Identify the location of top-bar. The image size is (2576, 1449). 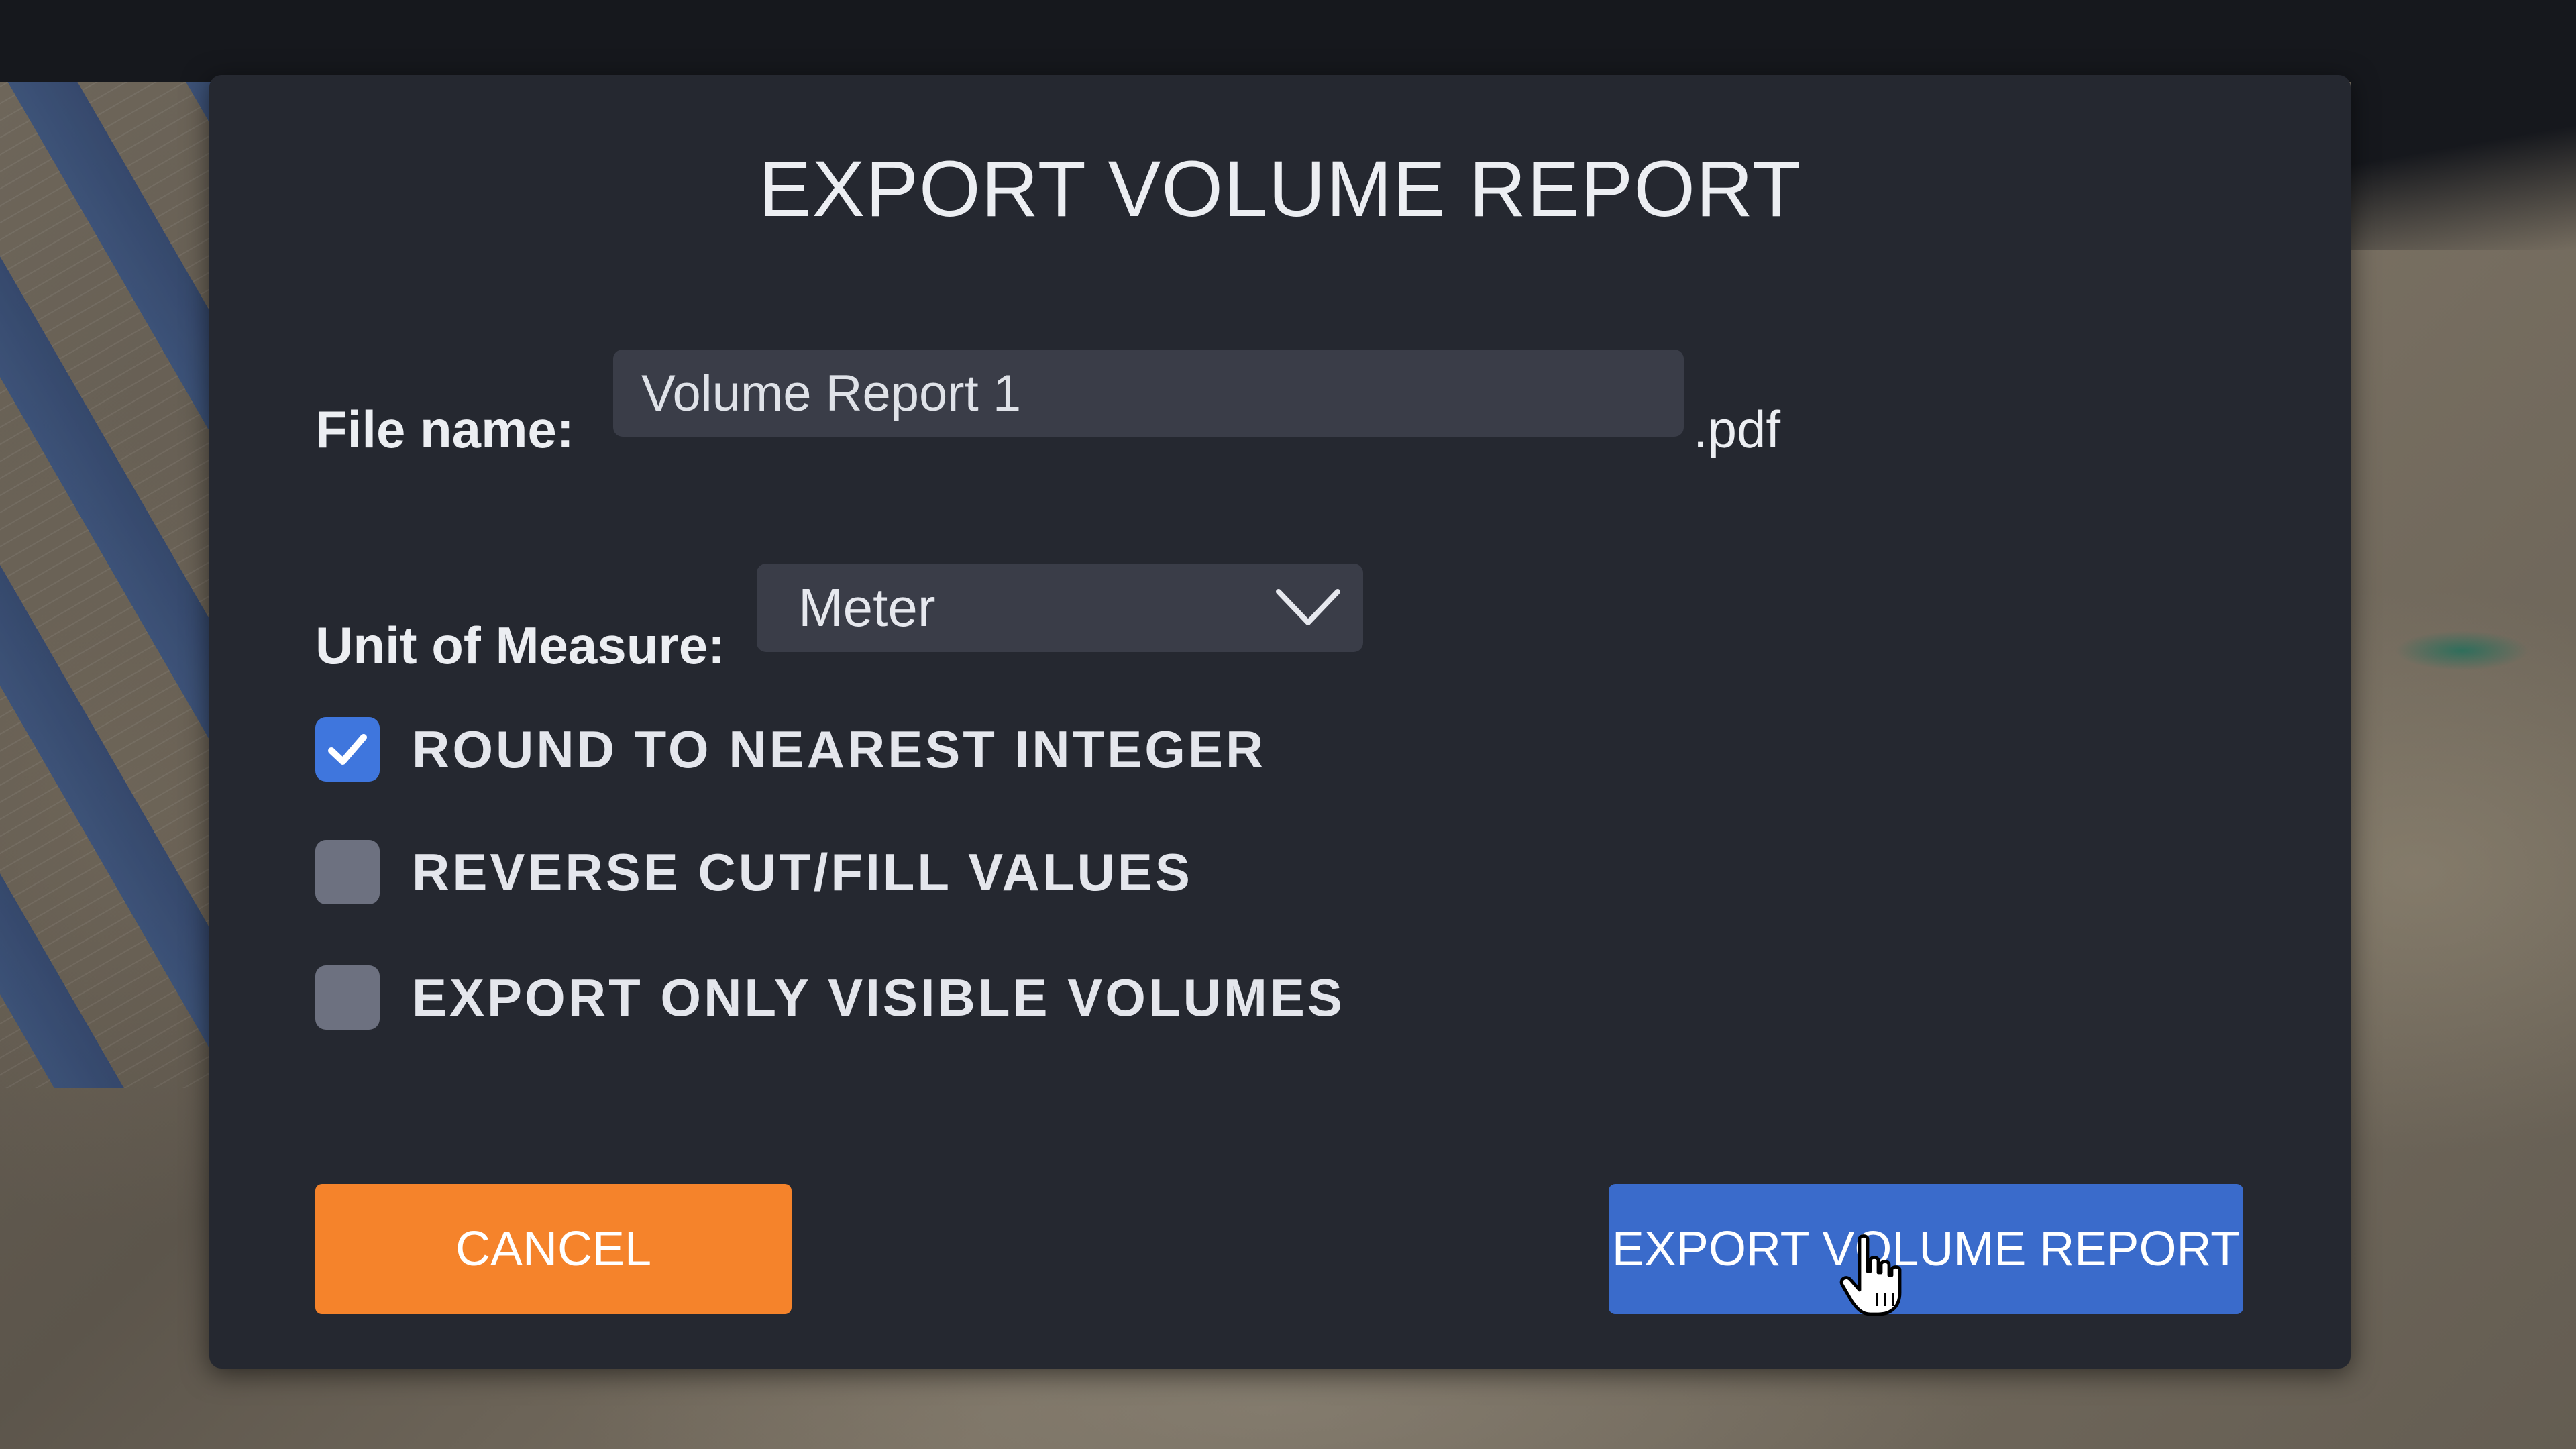
(1288, 41).